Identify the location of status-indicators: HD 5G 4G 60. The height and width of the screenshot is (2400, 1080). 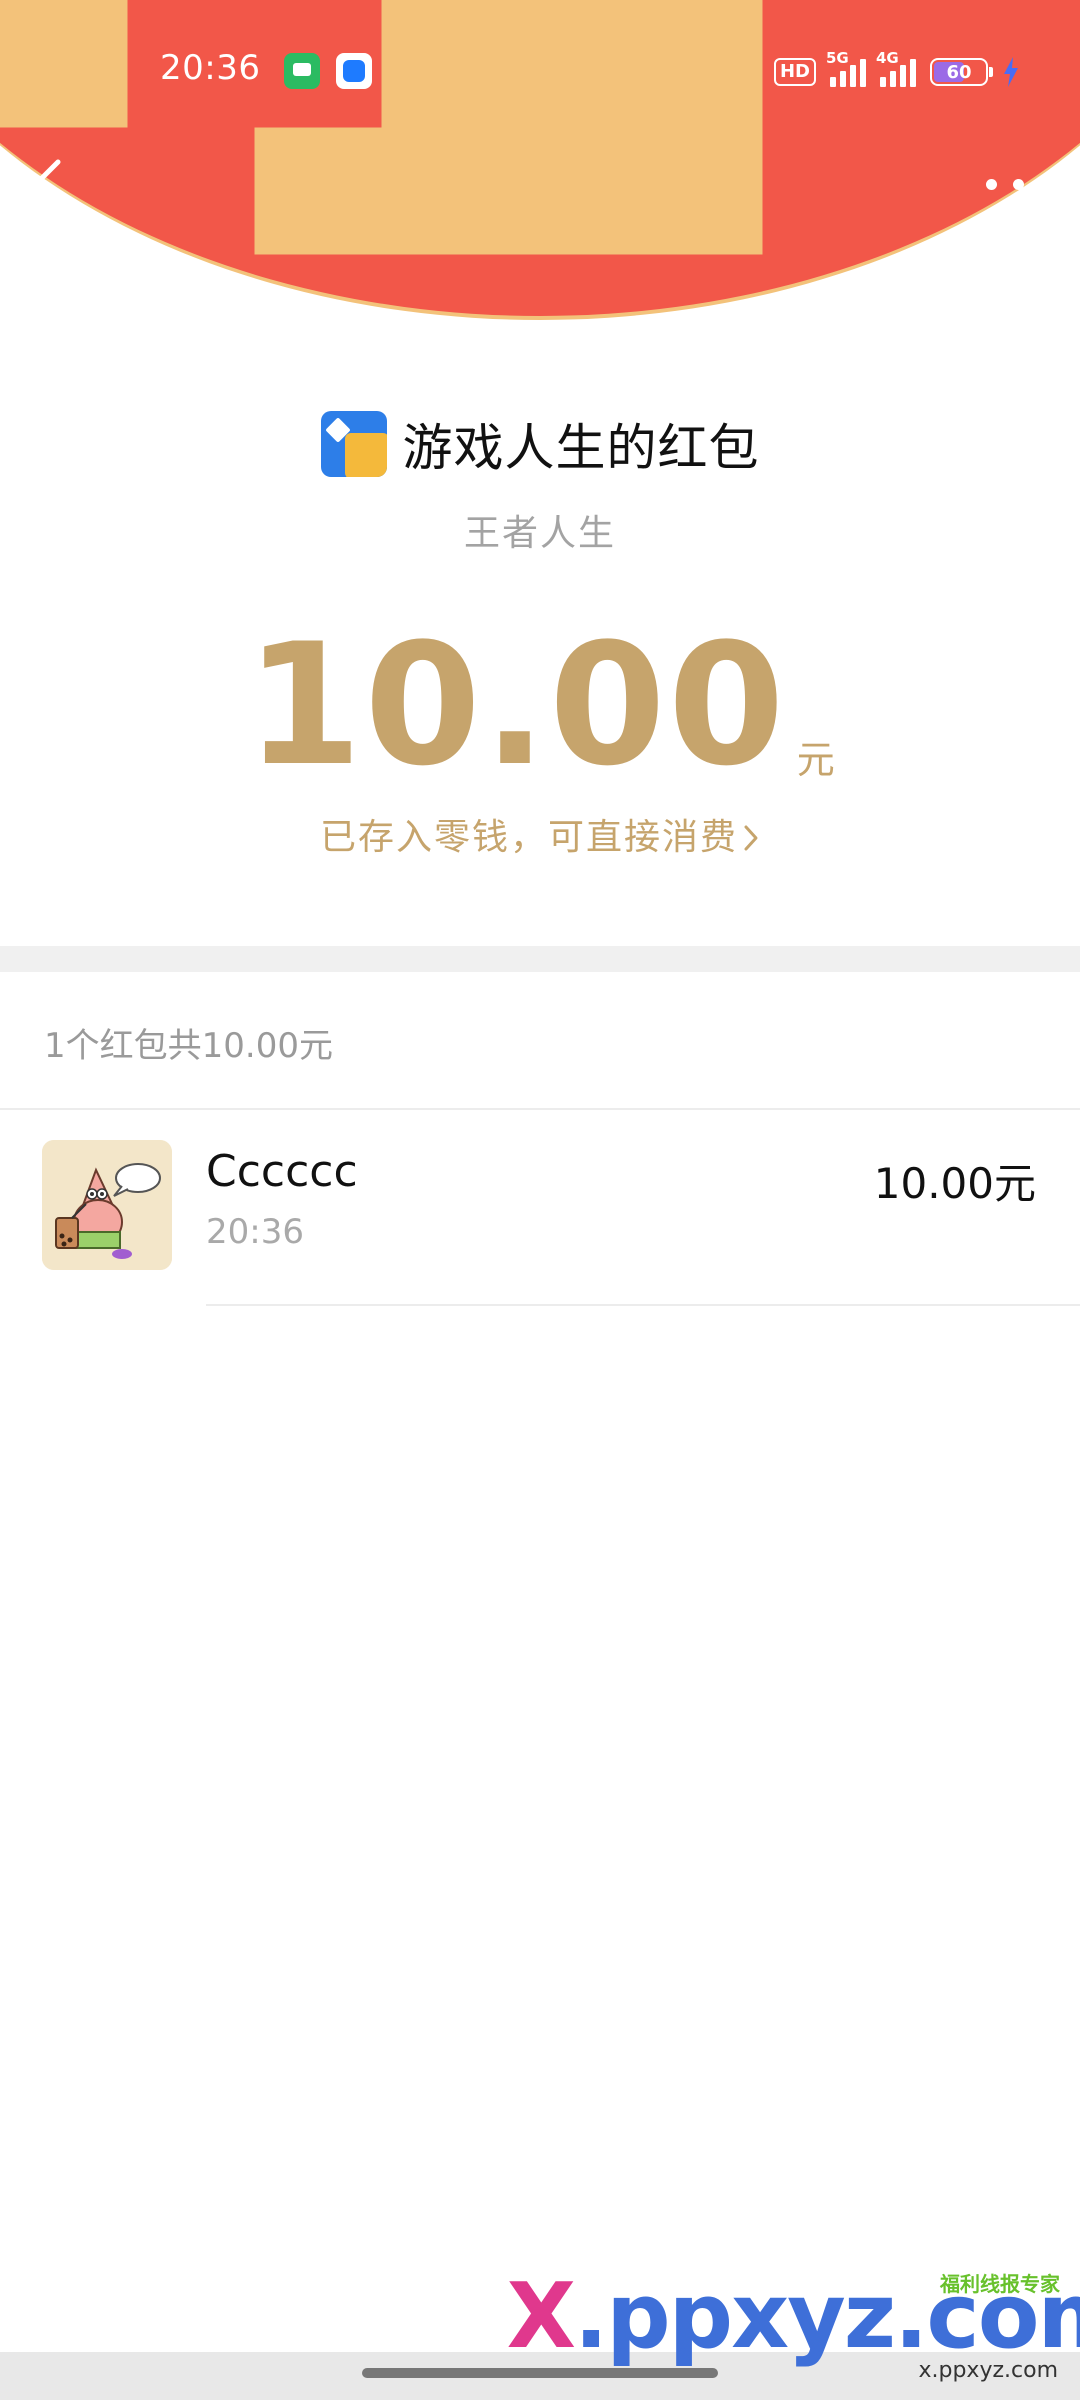
(896, 70).